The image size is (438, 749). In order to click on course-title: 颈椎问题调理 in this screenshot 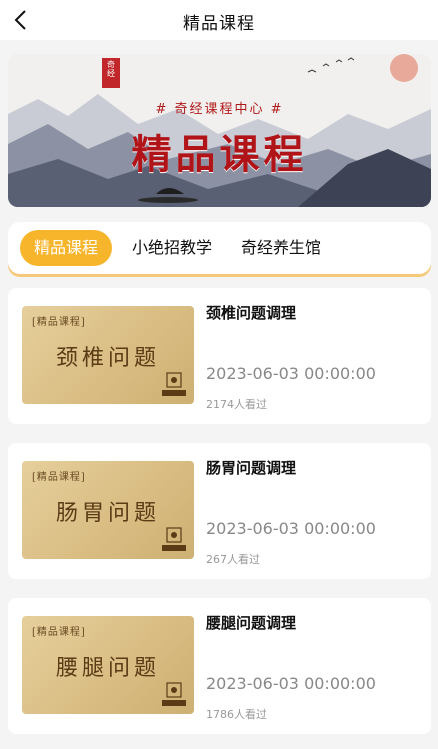, I will do `click(251, 313)`.